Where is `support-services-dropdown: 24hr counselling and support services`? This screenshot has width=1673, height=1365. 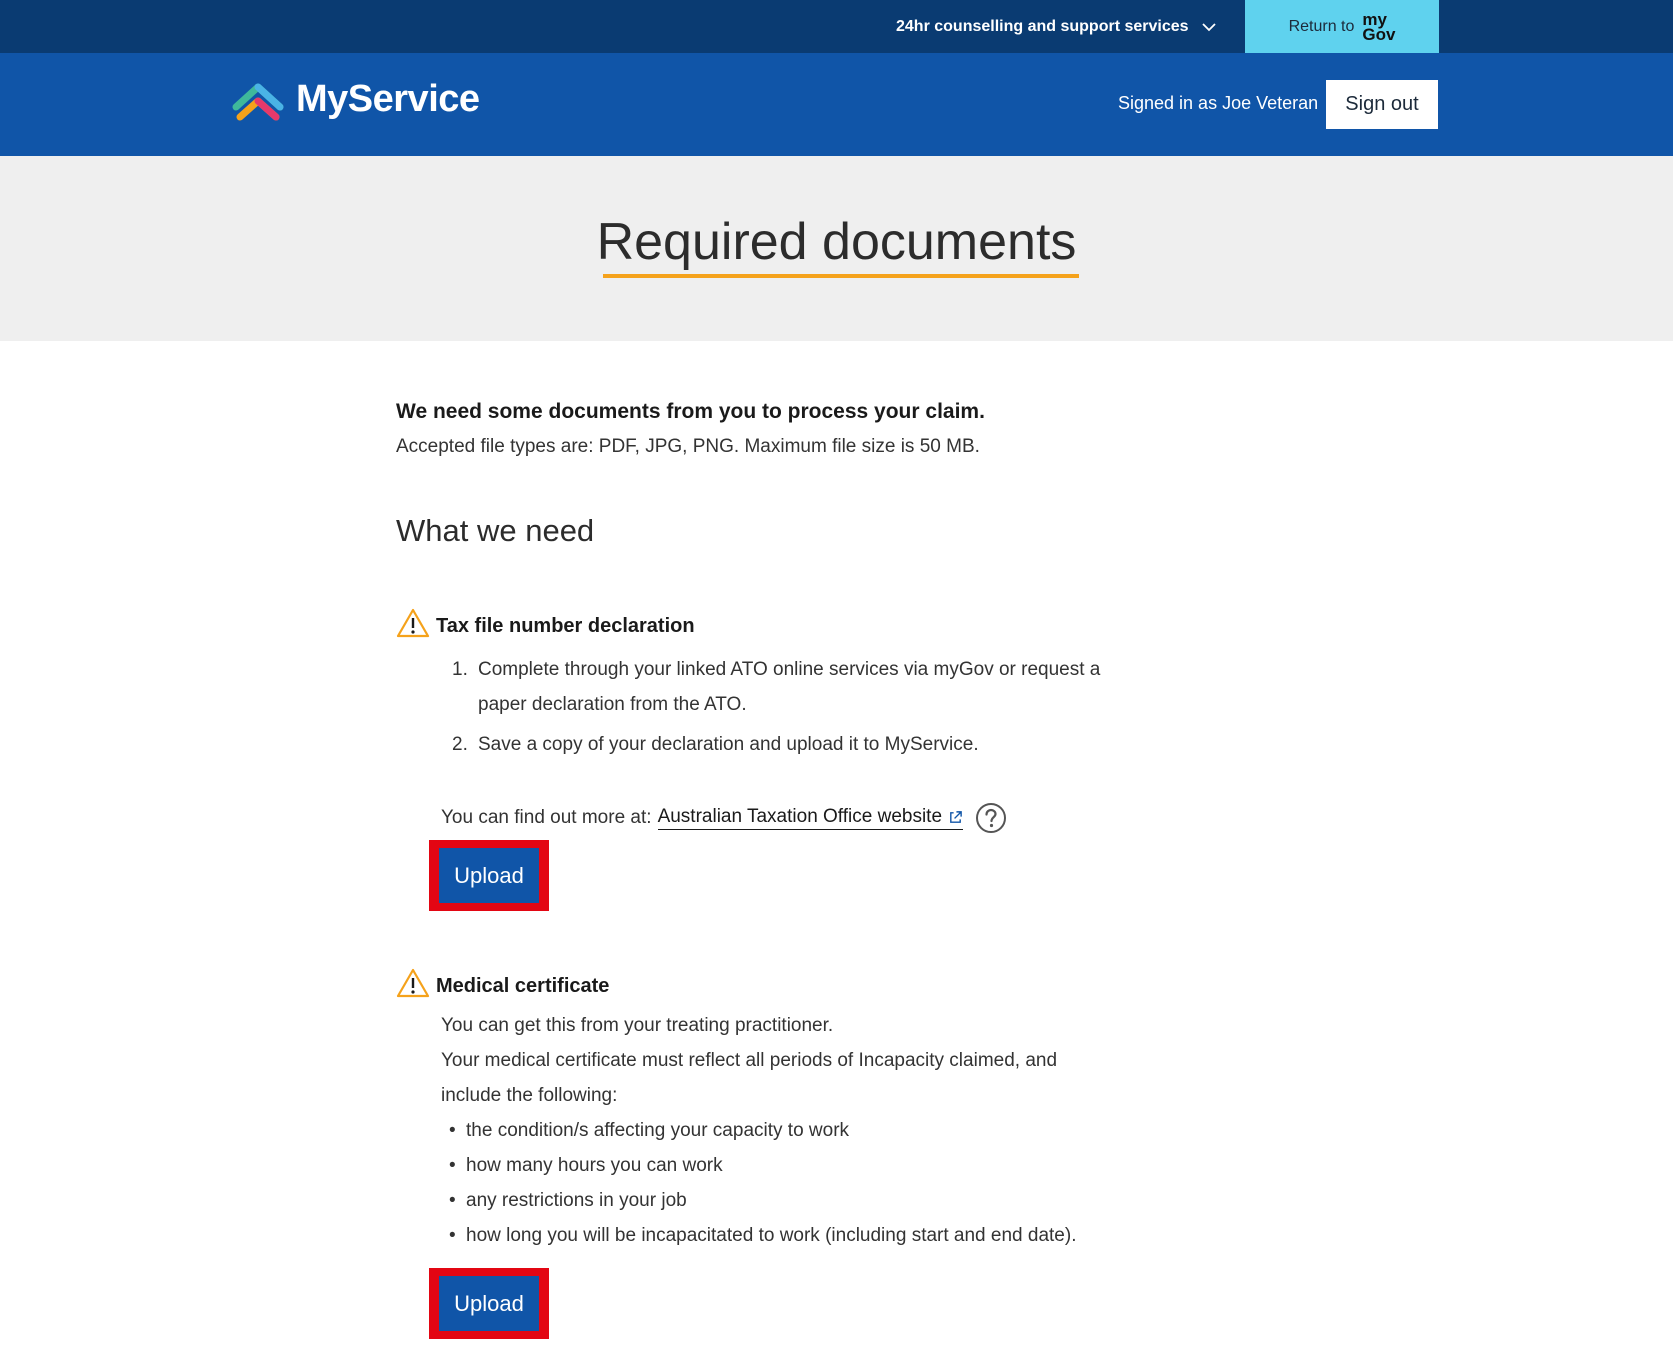 support-services-dropdown: 24hr counselling and support services is located at coordinates (1056, 26).